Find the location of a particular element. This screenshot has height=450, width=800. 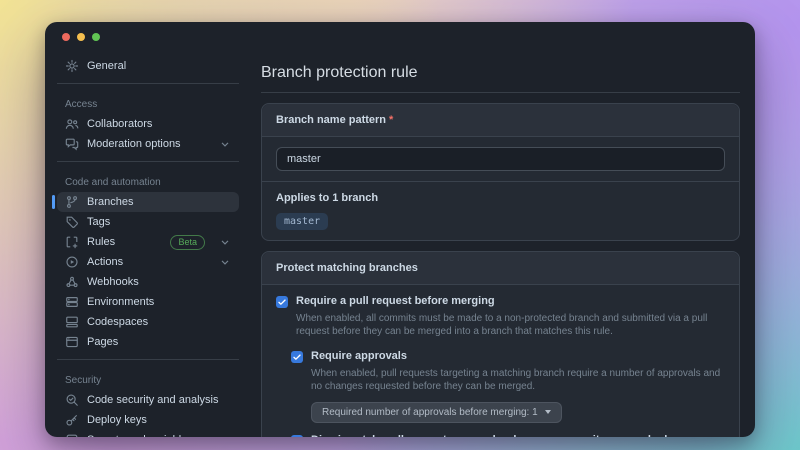

sidebar-section-security: Security is located at coordinates (83, 380).